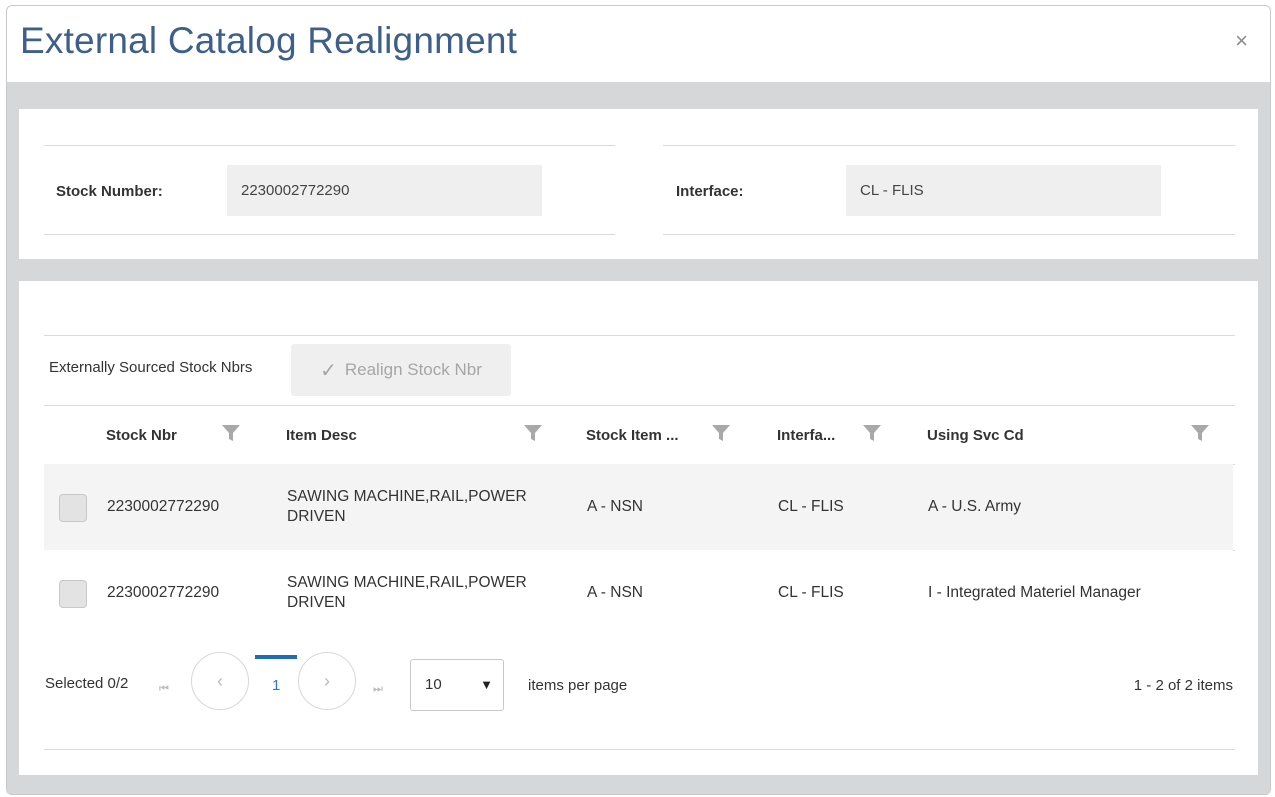 The image size is (1275, 797). I want to click on dialog-title: External Catalog Realignment, so click(269, 40).